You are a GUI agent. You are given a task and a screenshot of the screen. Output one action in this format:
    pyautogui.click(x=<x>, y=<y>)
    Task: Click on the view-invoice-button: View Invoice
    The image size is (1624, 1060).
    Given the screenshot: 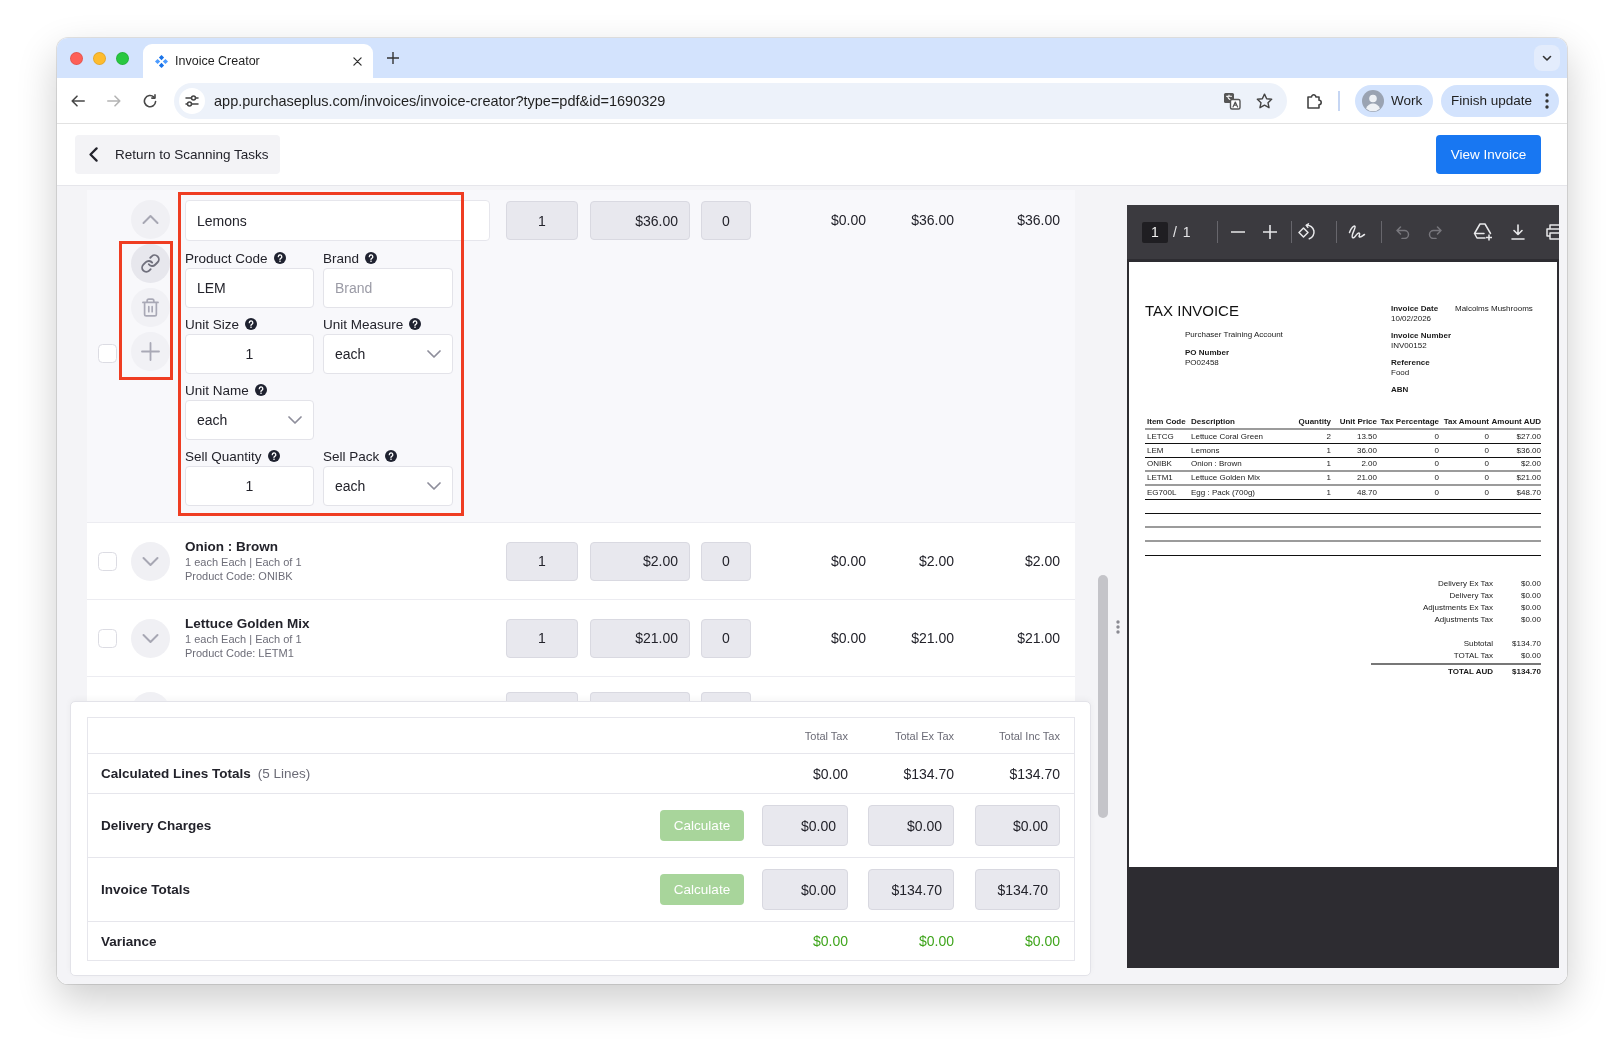 What is the action you would take?
    pyautogui.click(x=1488, y=154)
    